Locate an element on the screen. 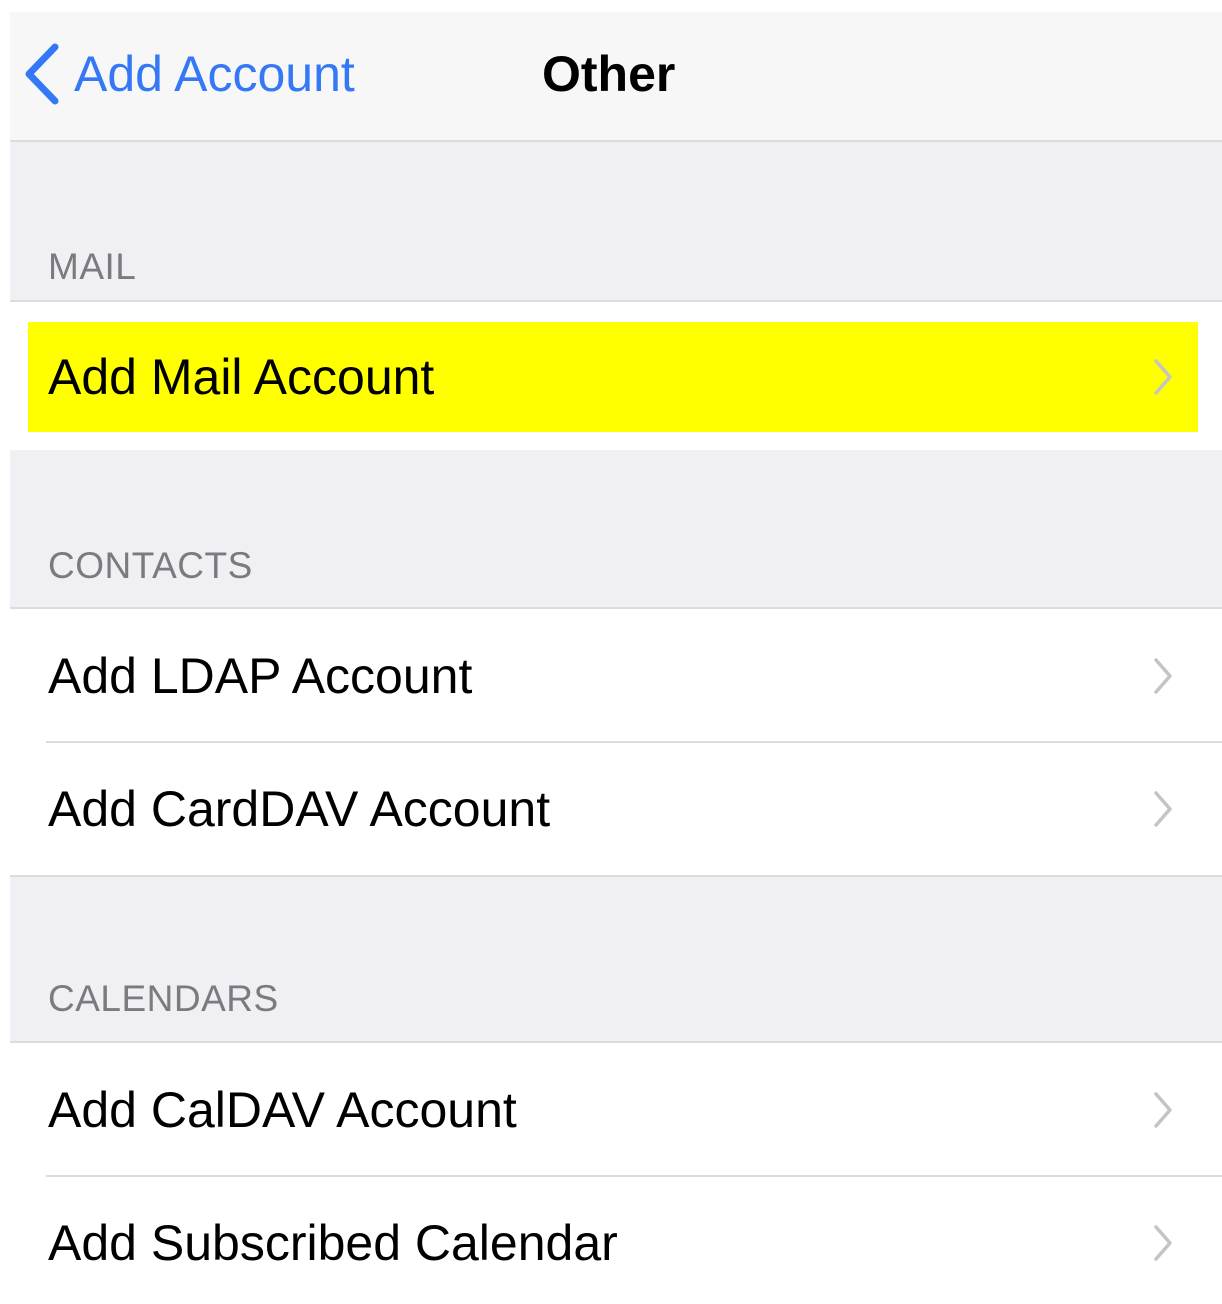  row-label: Add LDAP Account is located at coordinates (260, 675).